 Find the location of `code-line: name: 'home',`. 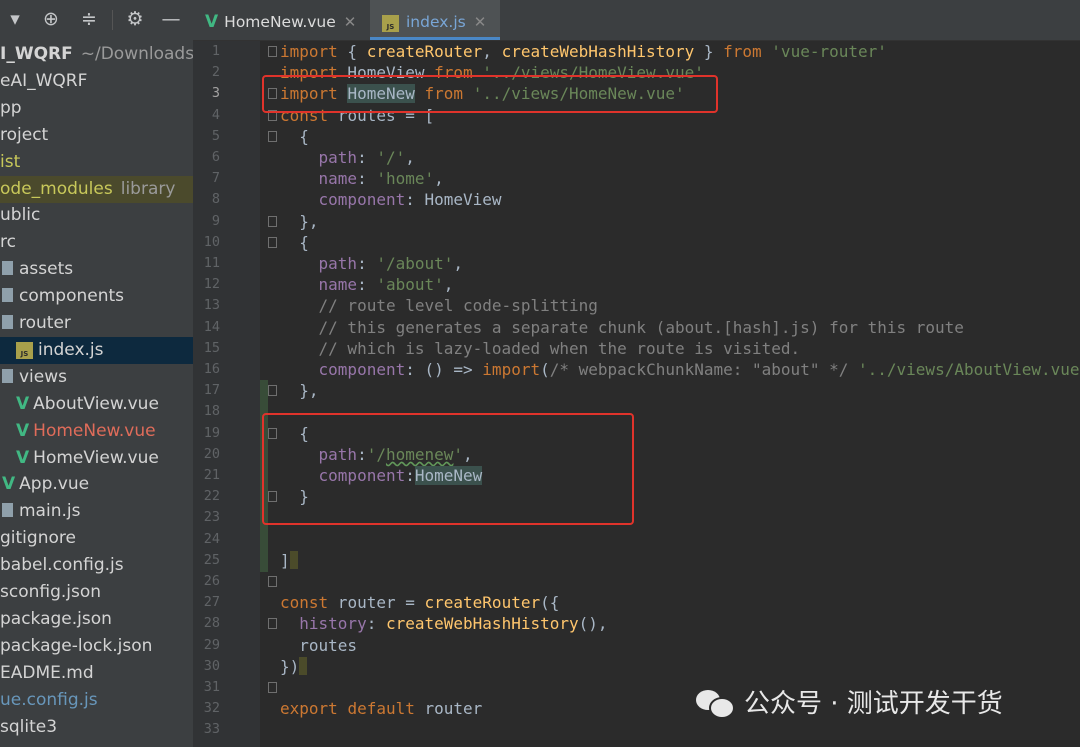

code-line: name: 'home', is located at coordinates (381, 179).